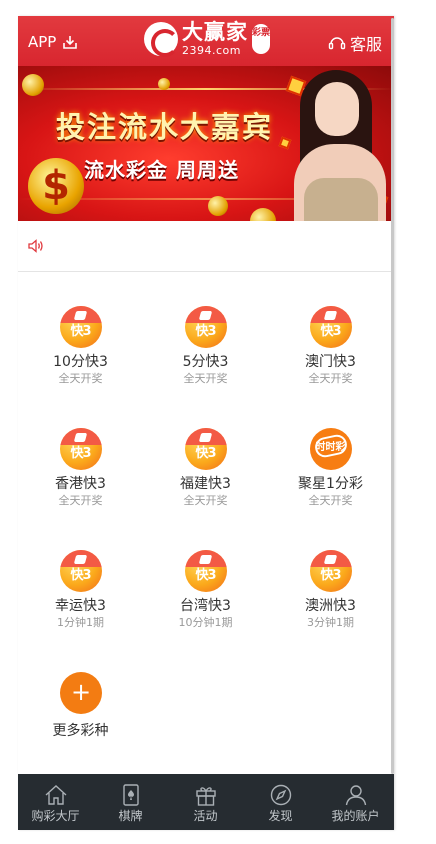 The width and height of the screenshot is (436, 844). I want to click on more-games-label: 更多彩种, so click(80, 731).